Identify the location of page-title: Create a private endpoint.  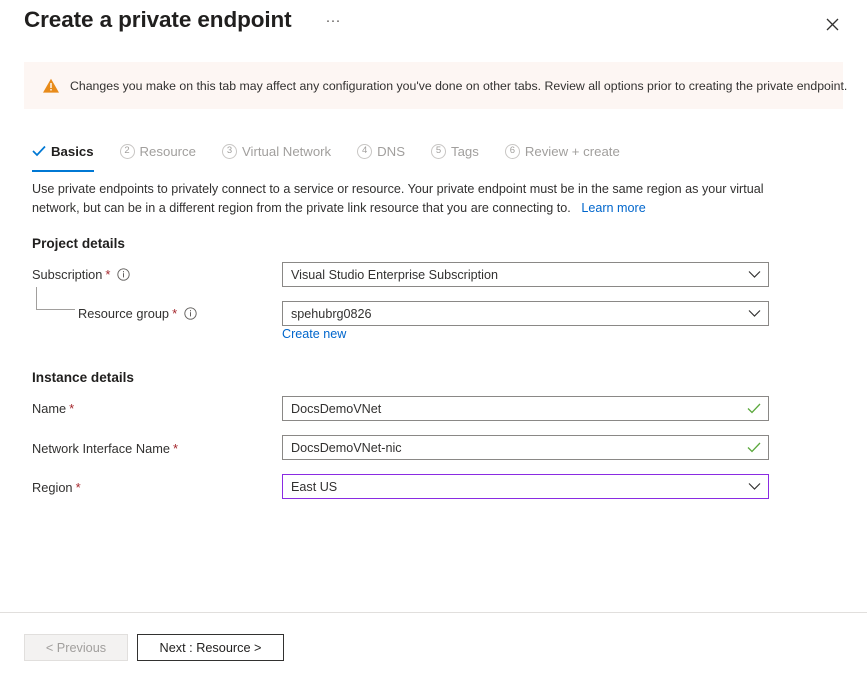
(158, 19).